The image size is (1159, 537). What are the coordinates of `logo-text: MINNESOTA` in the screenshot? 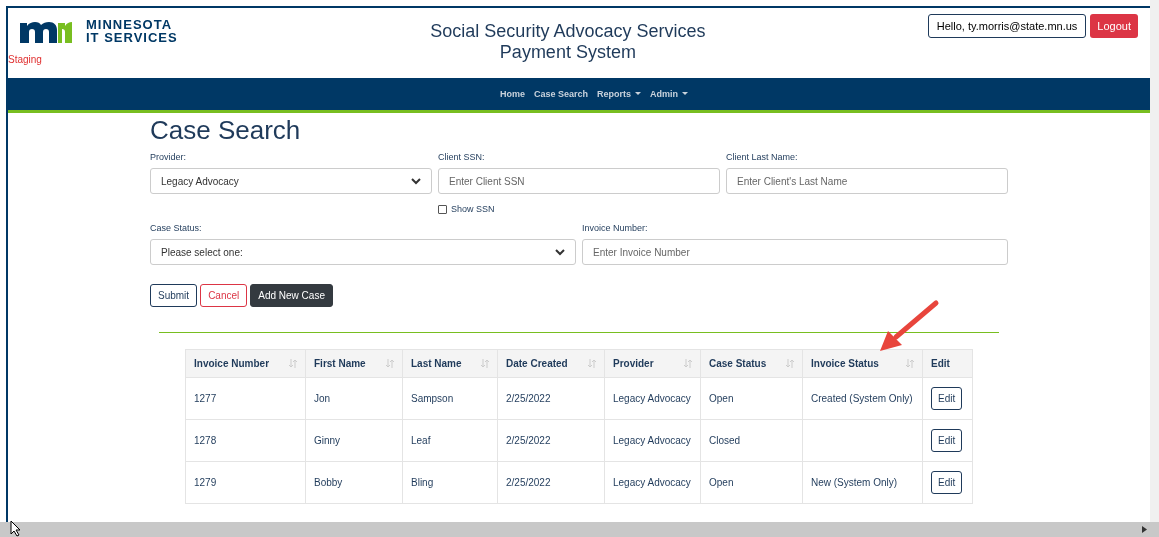 It's located at (130, 24).